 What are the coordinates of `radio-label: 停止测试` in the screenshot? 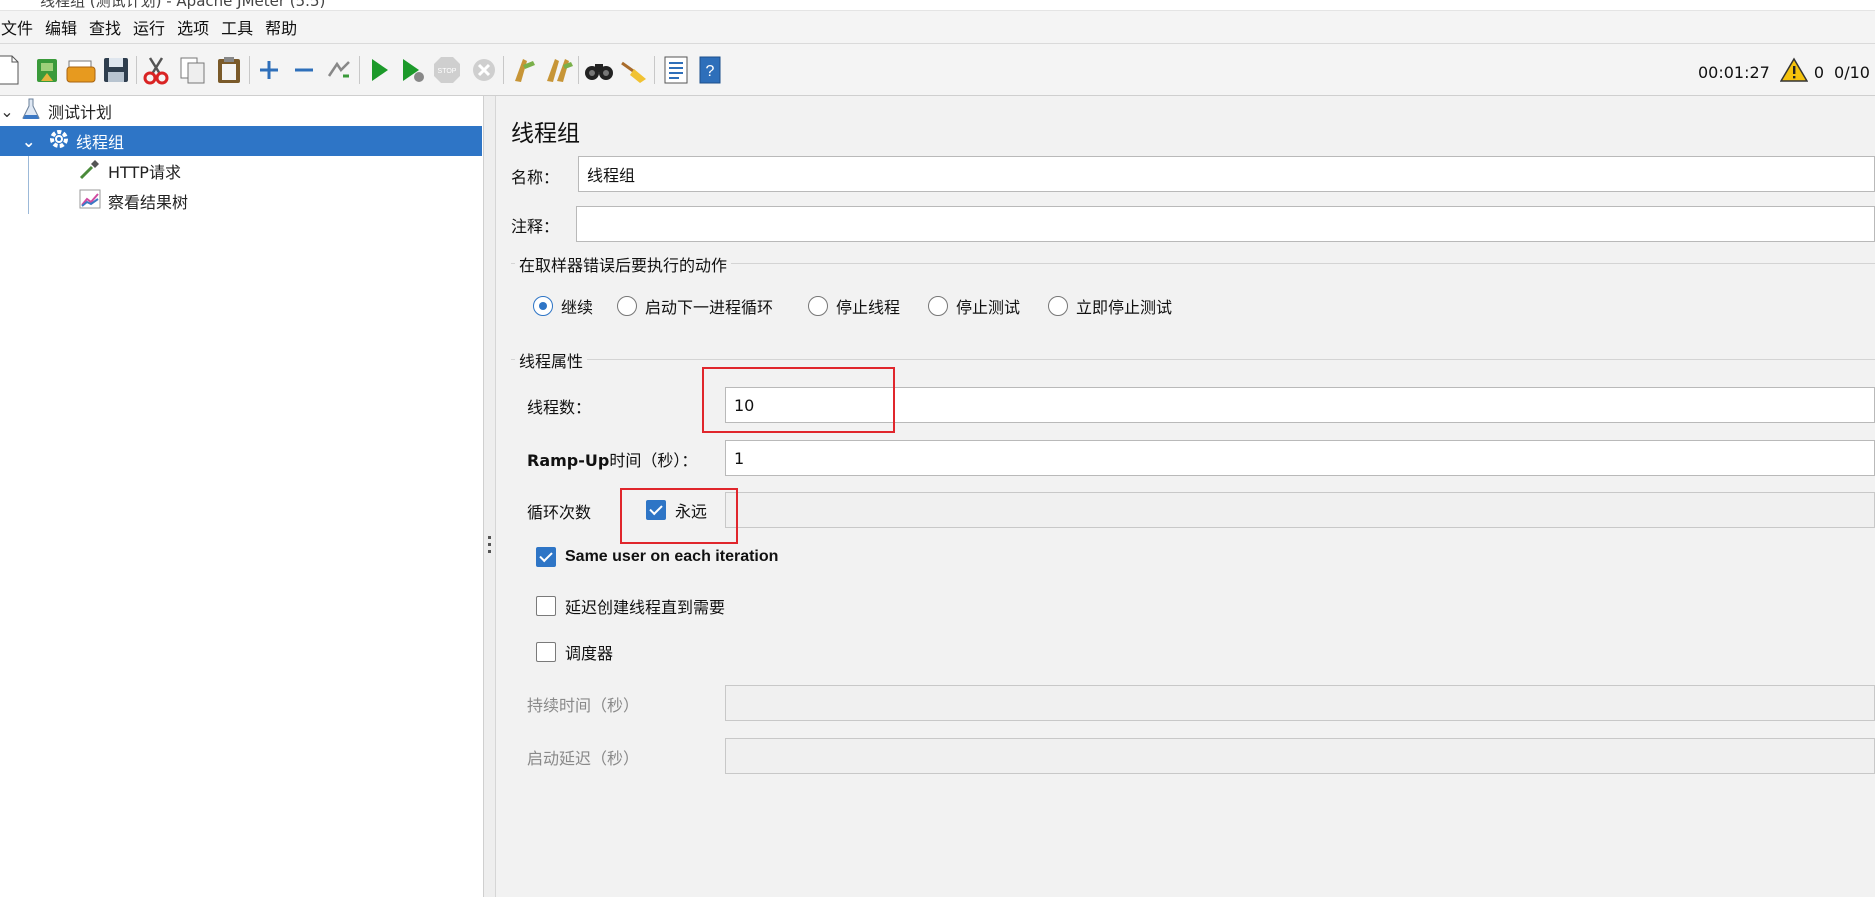 It's located at (988, 307).